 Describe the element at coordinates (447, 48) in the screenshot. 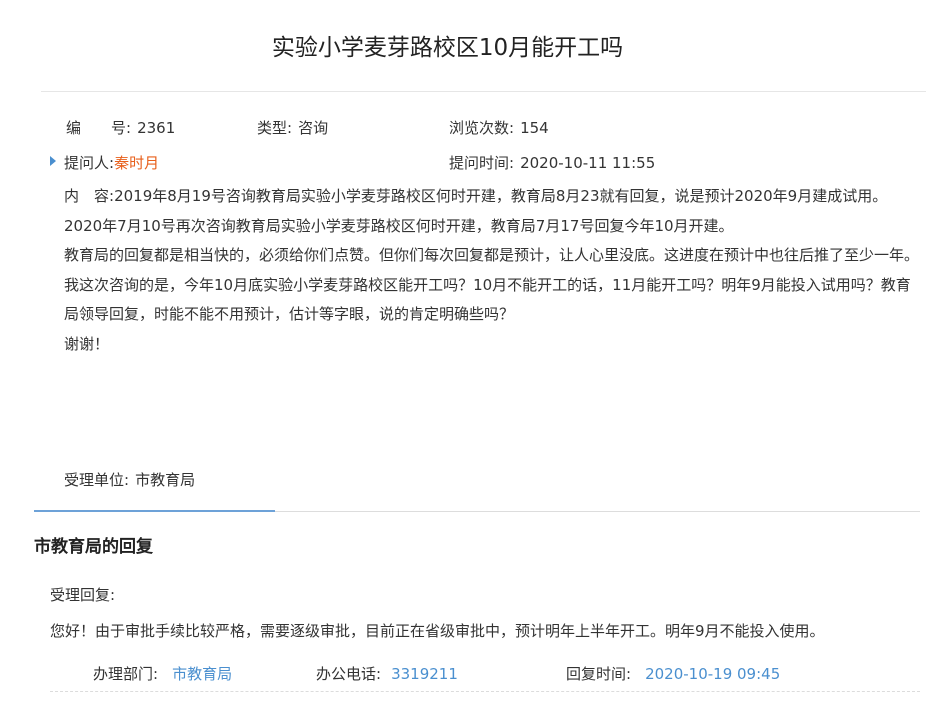

I see `page-title: 实验小学麦芽路校区10月能开工吗` at that location.